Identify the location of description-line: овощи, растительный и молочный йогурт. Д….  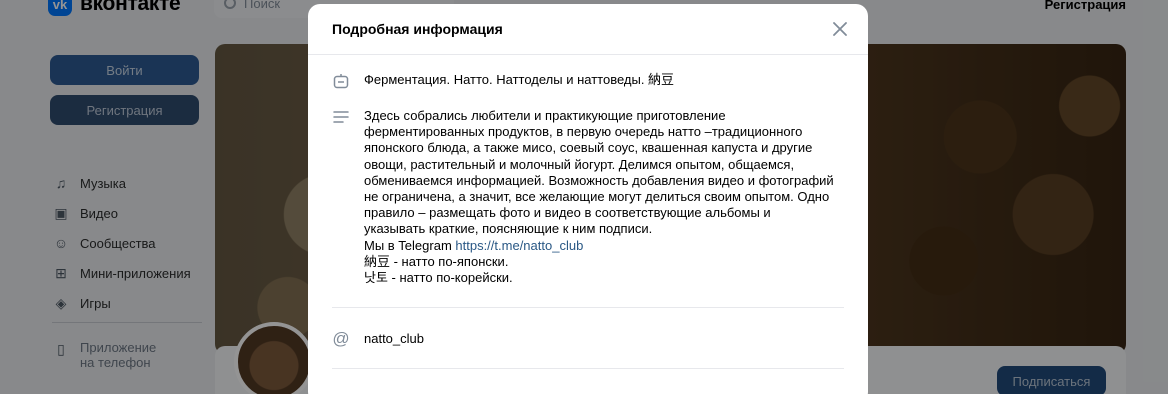
(579, 164).